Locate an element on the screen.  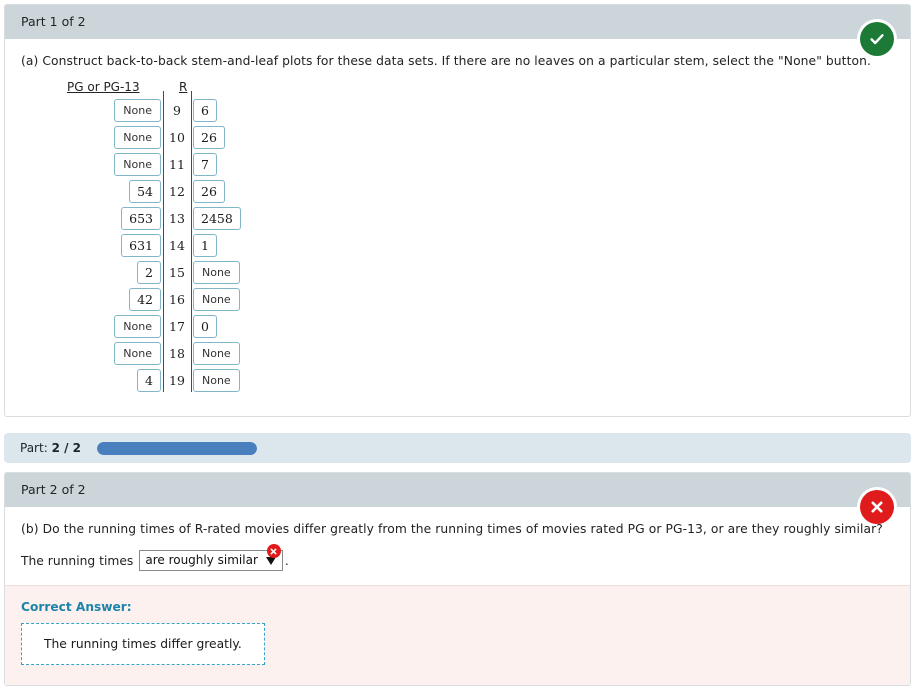
leaf-cell-right: 0 is located at coordinates (204, 327).